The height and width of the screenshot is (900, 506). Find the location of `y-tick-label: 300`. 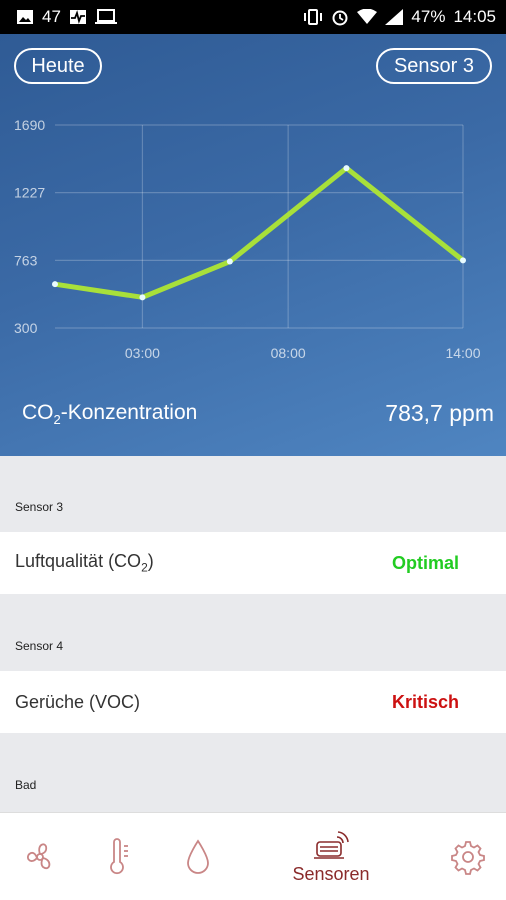

y-tick-label: 300 is located at coordinates (26, 328).